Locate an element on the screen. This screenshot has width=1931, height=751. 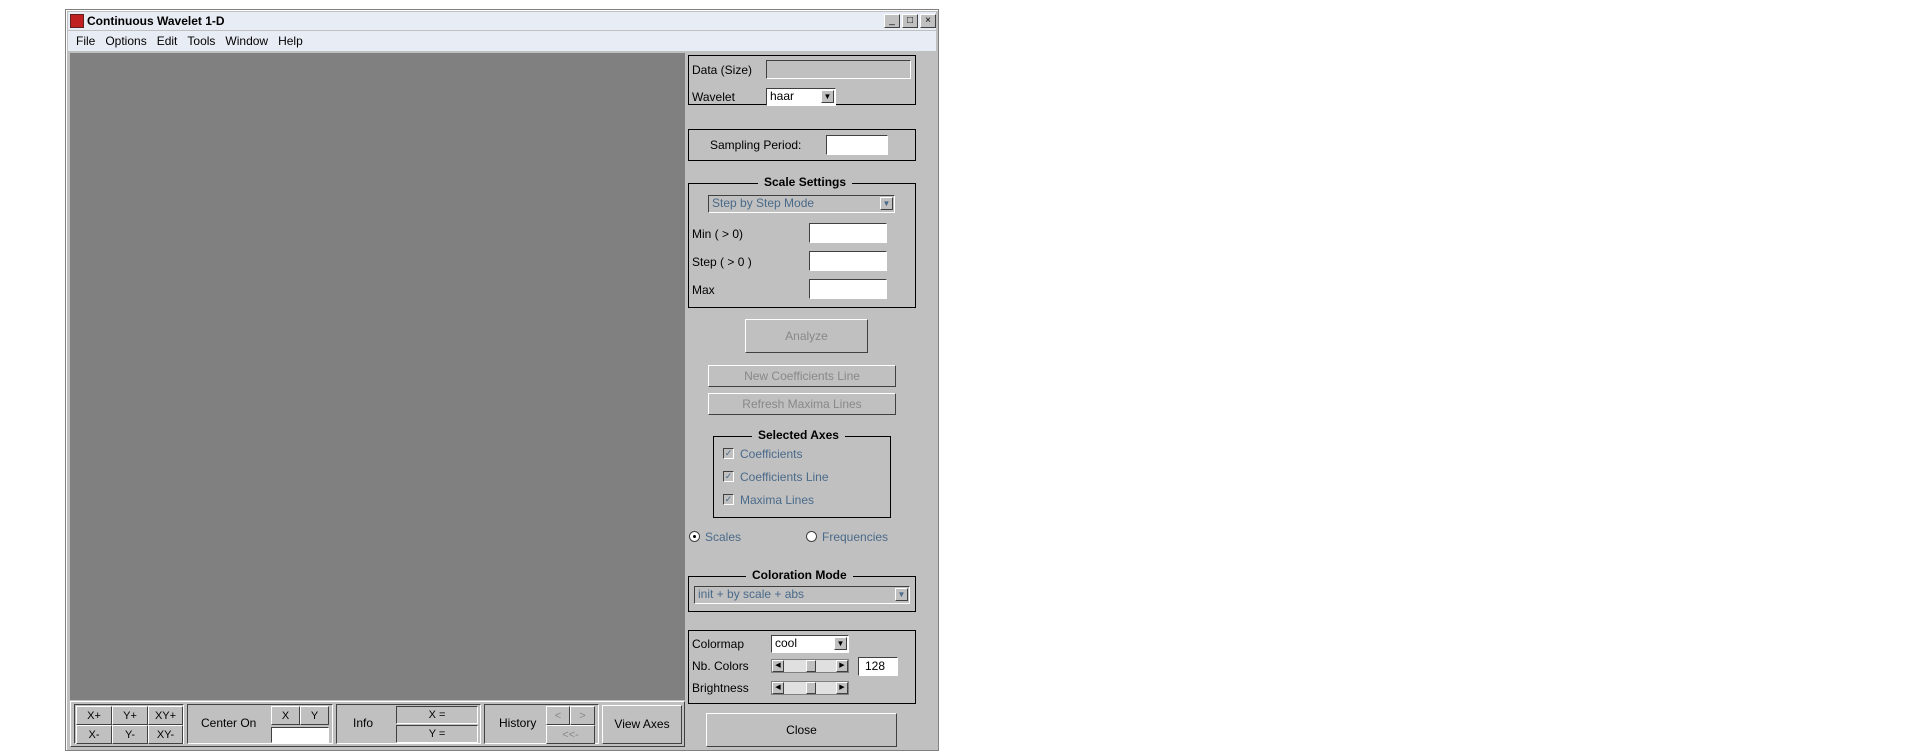
max-label: Max is located at coordinates (703, 290).